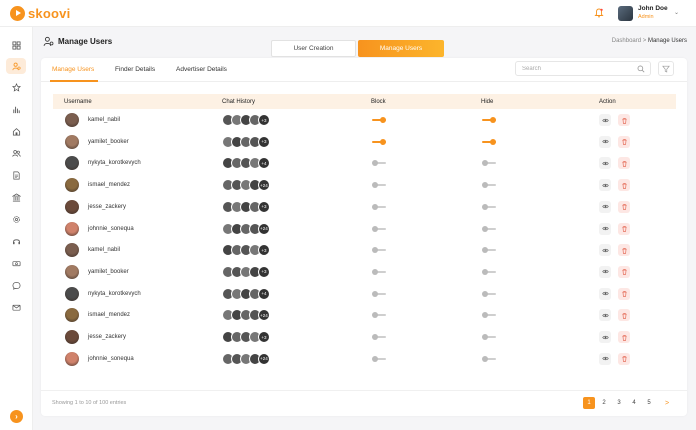 The height and width of the screenshot is (430, 696). Describe the element at coordinates (378, 102) in the screenshot. I see `column-block: Block` at that location.